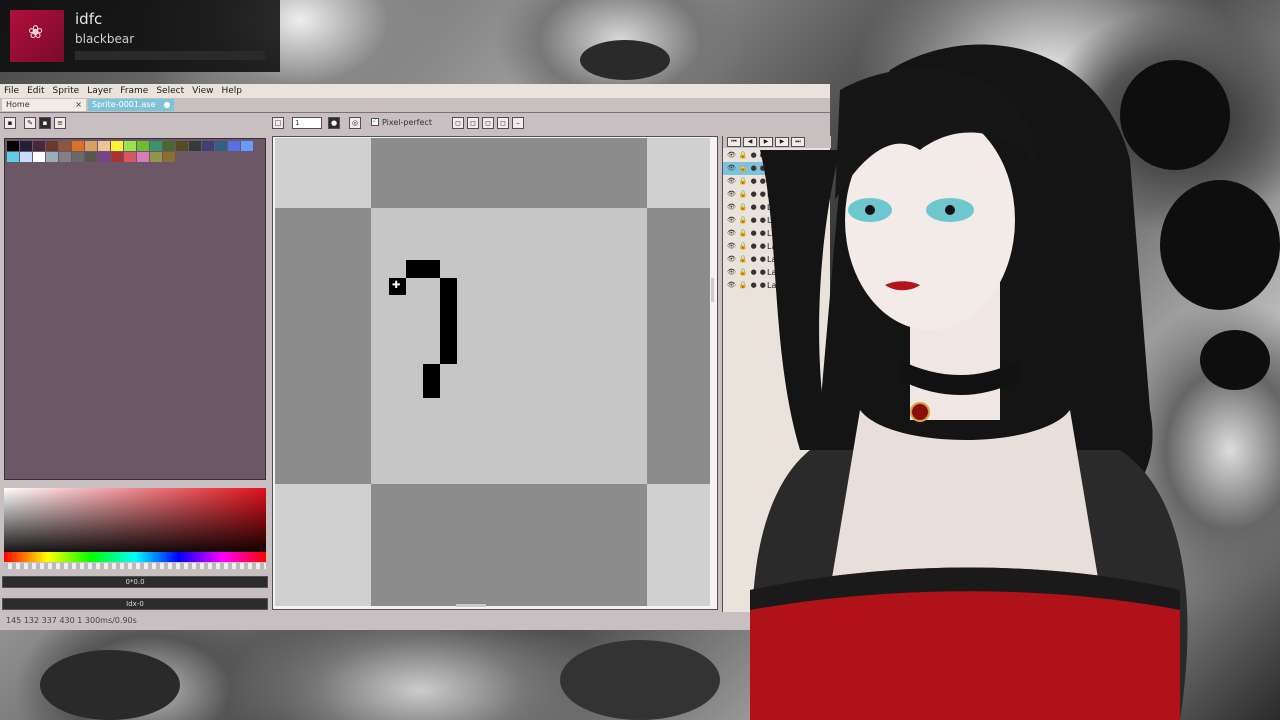 The height and width of the screenshot is (720, 1280). I want to click on menu-file: File, so click(11, 91).